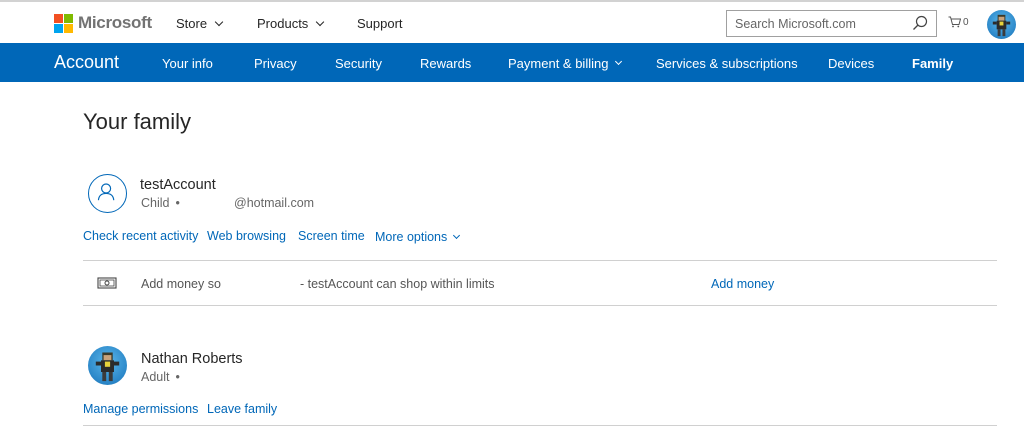 The image size is (1024, 430). I want to click on tab-security: Security, so click(358, 63).